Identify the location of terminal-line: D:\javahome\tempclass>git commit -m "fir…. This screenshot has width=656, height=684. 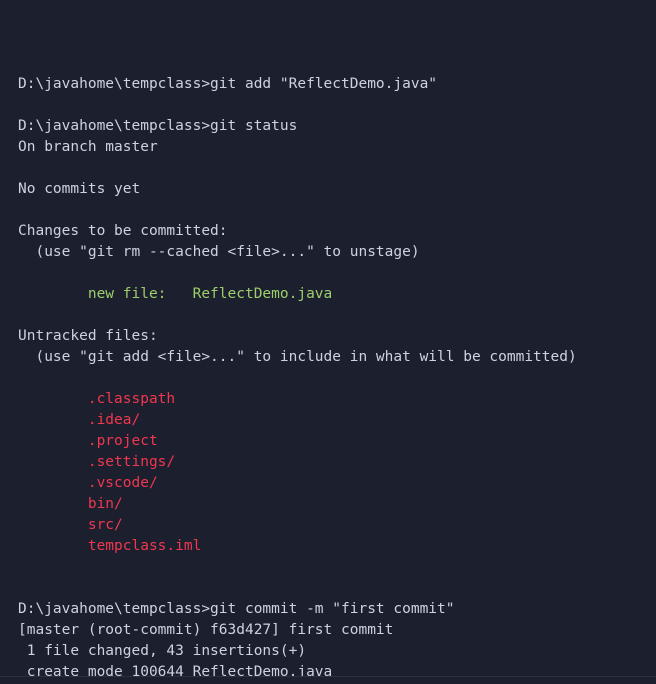
(236, 609).